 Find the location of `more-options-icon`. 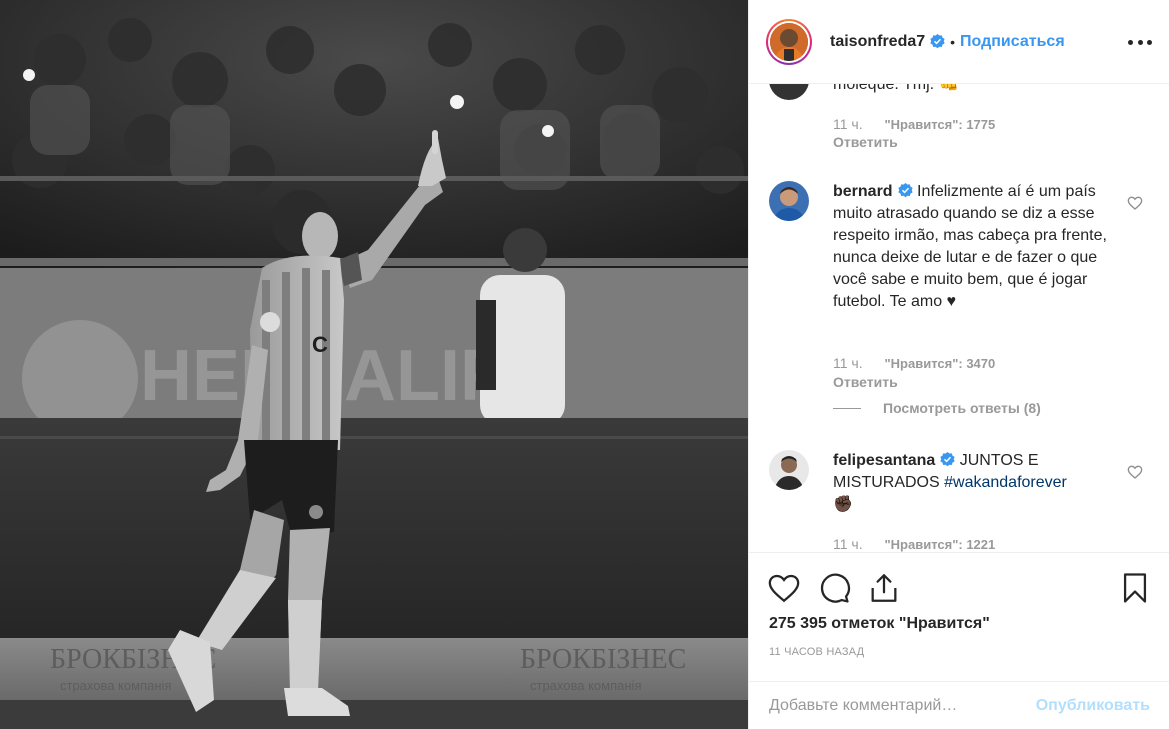

more-options-icon is located at coordinates (1140, 42).